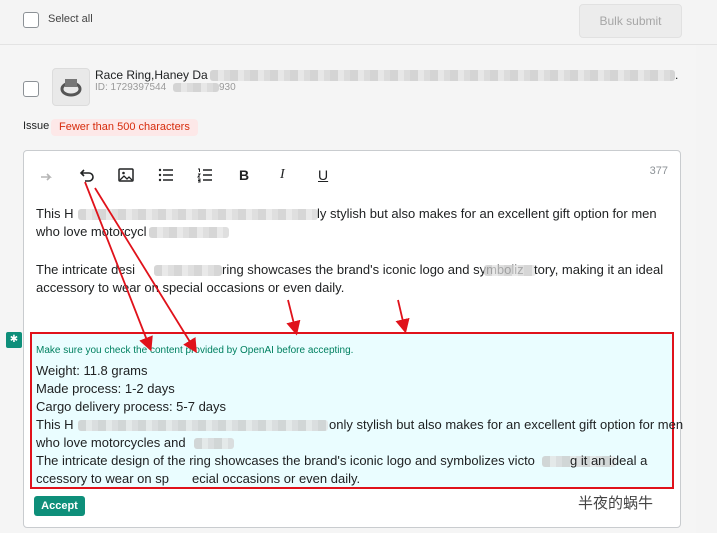 The image size is (717, 533). What do you see at coordinates (124, 127) in the screenshot?
I see `issue-badge: Fewer than 500 characters` at bounding box center [124, 127].